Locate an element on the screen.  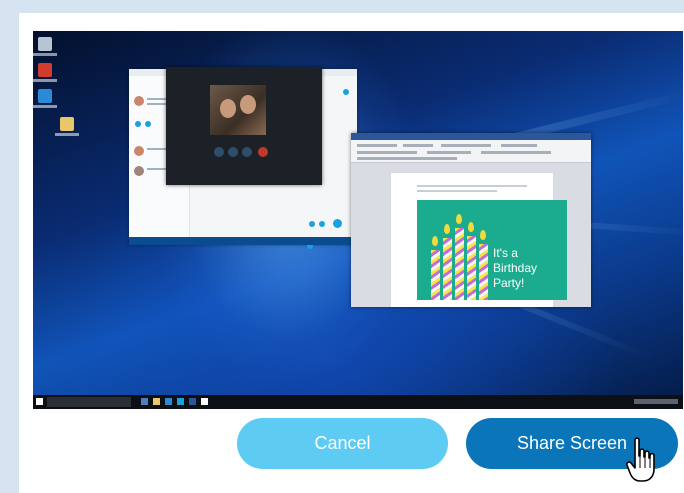
taskbar is located at coordinates (358, 402).